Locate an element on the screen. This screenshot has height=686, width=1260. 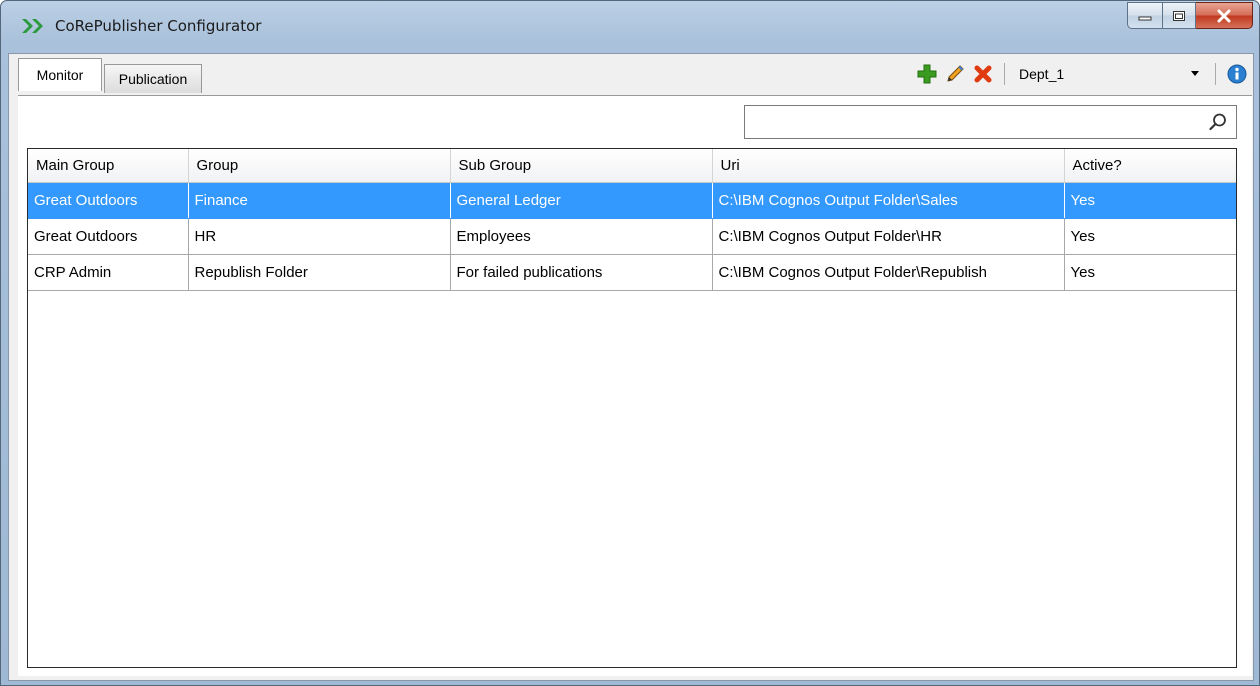
header-row: Main Group Group Sub Group Uri Active? is located at coordinates (632, 166).